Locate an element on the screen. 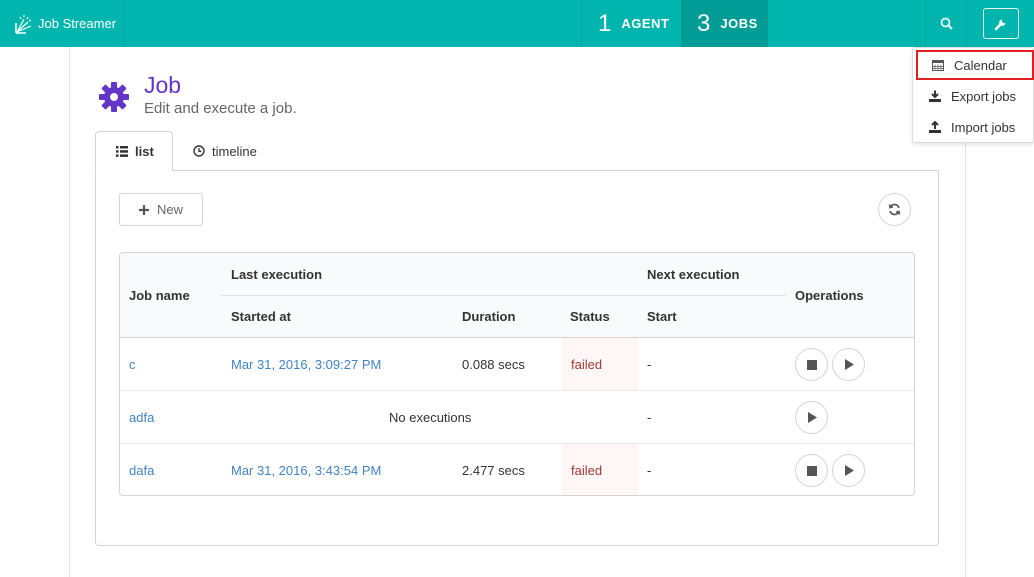 This screenshot has width=1034, height=577. header-divider is located at coordinates (503, 295).